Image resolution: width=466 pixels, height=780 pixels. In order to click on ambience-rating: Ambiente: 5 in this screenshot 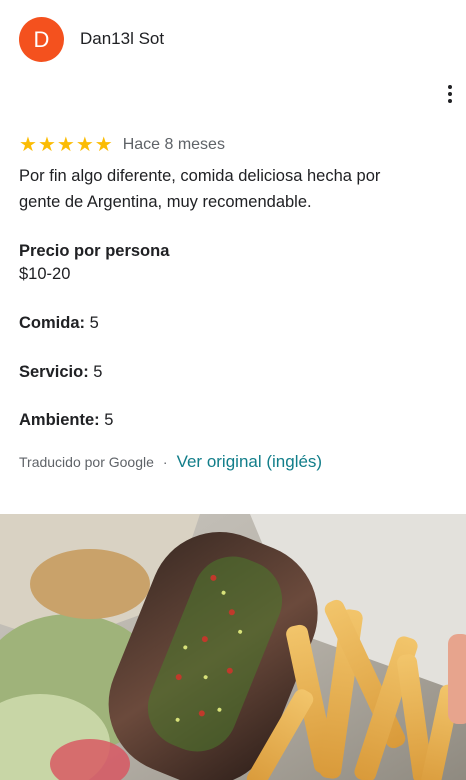, I will do `click(66, 420)`.